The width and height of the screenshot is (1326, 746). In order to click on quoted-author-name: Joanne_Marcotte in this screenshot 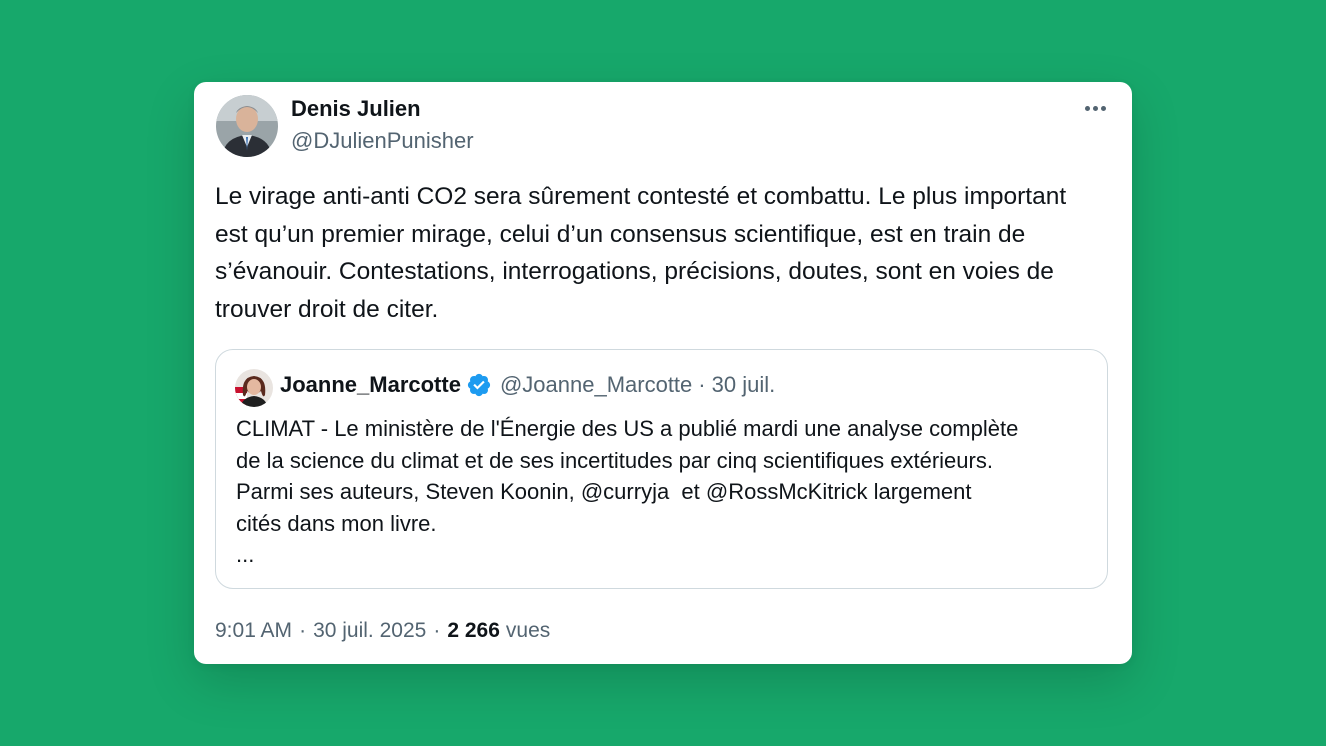, I will do `click(370, 385)`.